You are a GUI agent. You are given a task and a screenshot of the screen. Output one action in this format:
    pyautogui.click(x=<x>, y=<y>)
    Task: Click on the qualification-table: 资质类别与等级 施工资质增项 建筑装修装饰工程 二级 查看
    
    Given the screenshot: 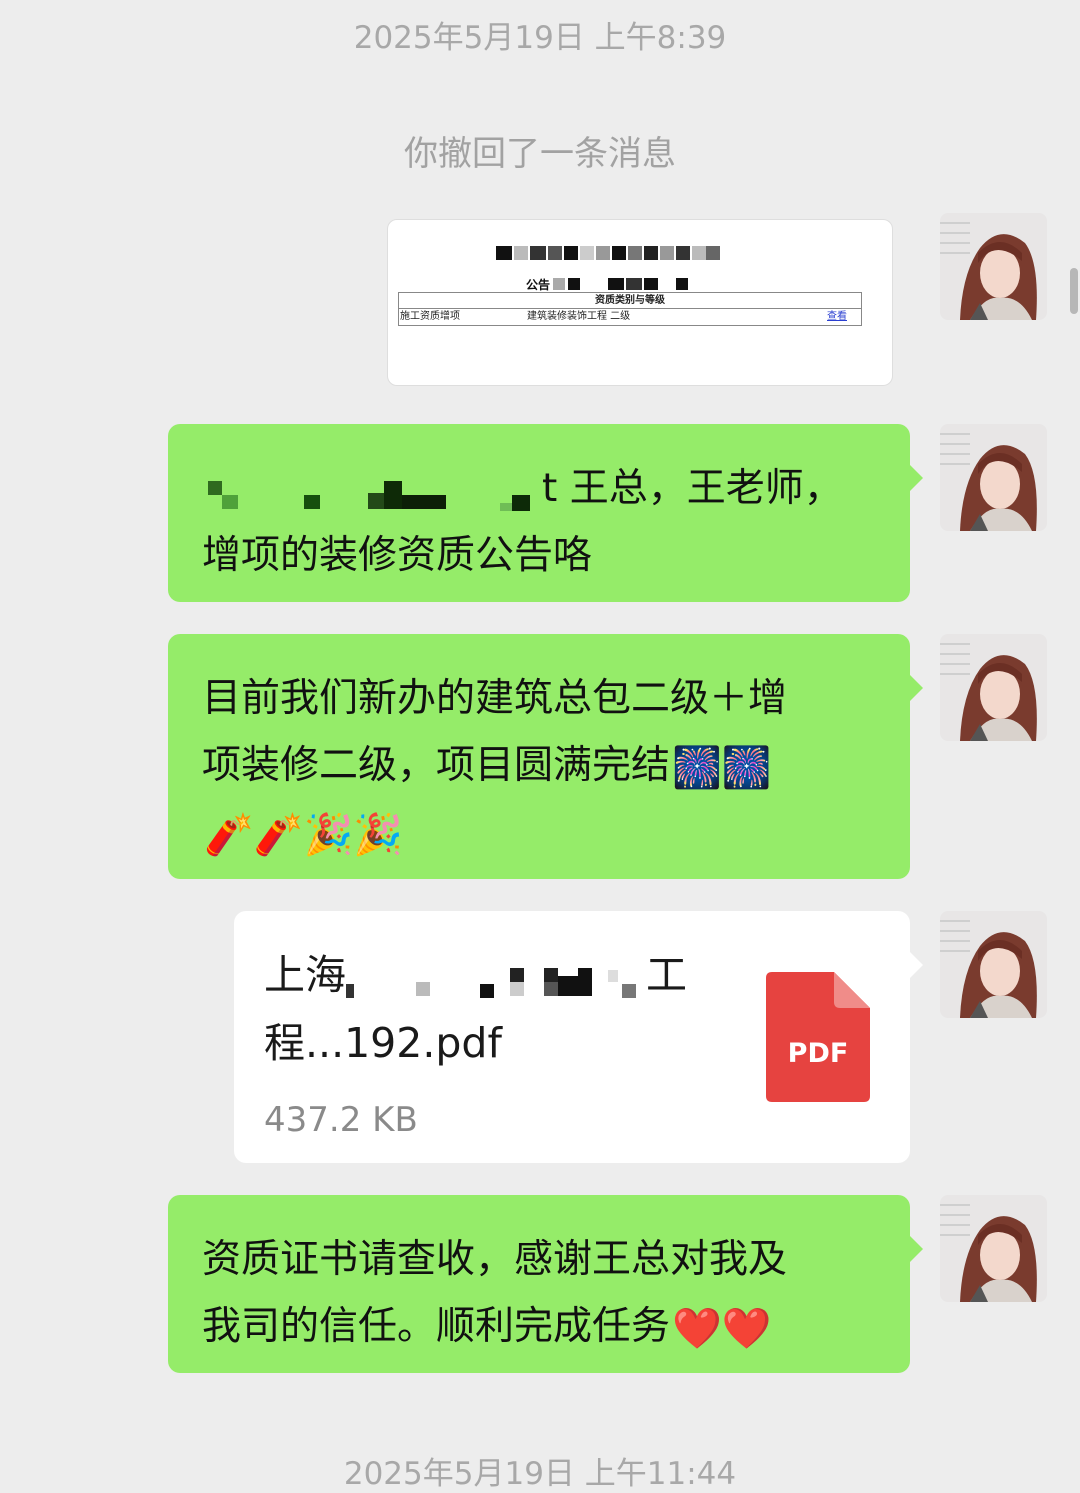 What is the action you would take?
    pyautogui.click(x=630, y=309)
    